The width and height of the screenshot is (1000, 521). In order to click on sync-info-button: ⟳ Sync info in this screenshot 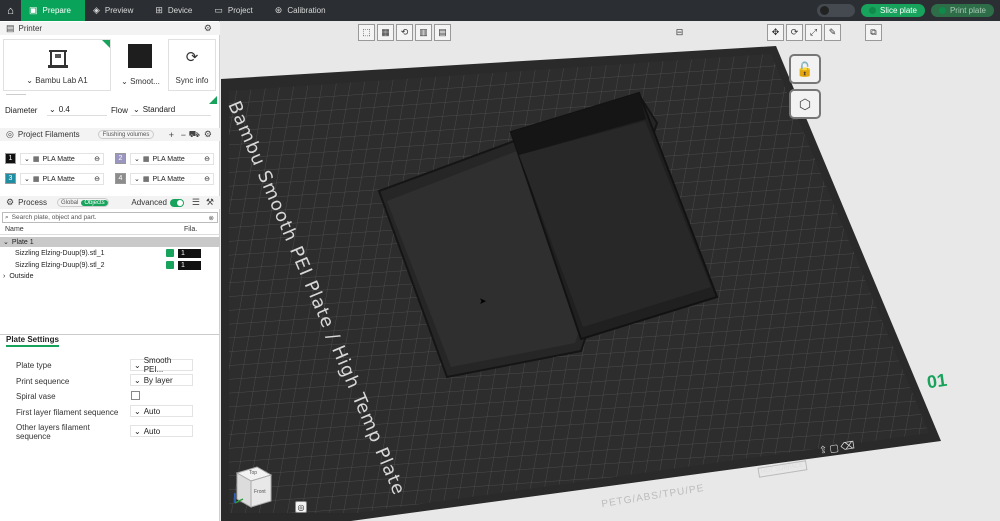, I will do `click(192, 65)`.